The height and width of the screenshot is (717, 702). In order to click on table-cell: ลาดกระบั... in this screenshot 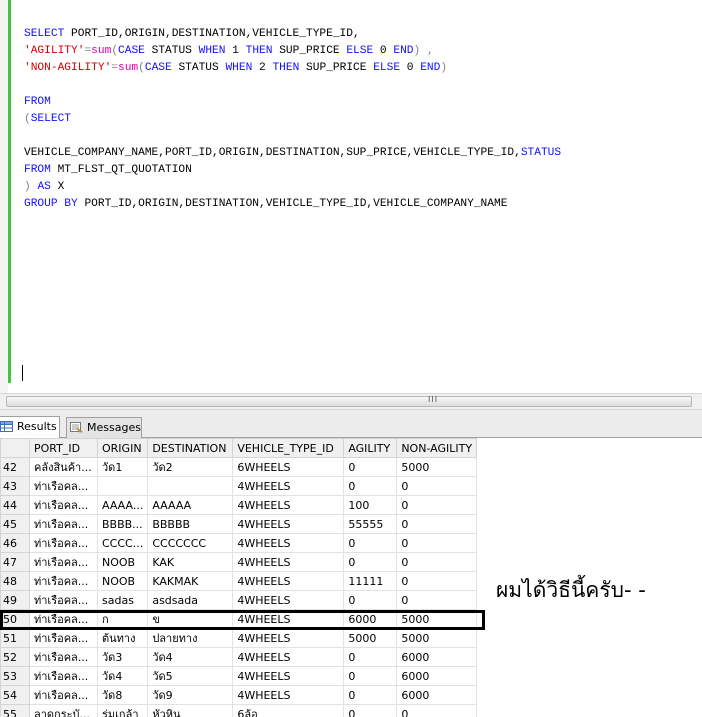, I will do `click(63, 710)`.